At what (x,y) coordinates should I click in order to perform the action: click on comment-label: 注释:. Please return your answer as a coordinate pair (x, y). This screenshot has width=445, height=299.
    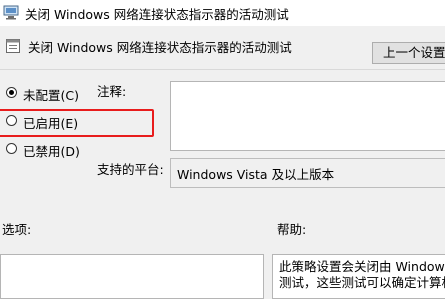
    Looking at the image, I should click on (112, 91).